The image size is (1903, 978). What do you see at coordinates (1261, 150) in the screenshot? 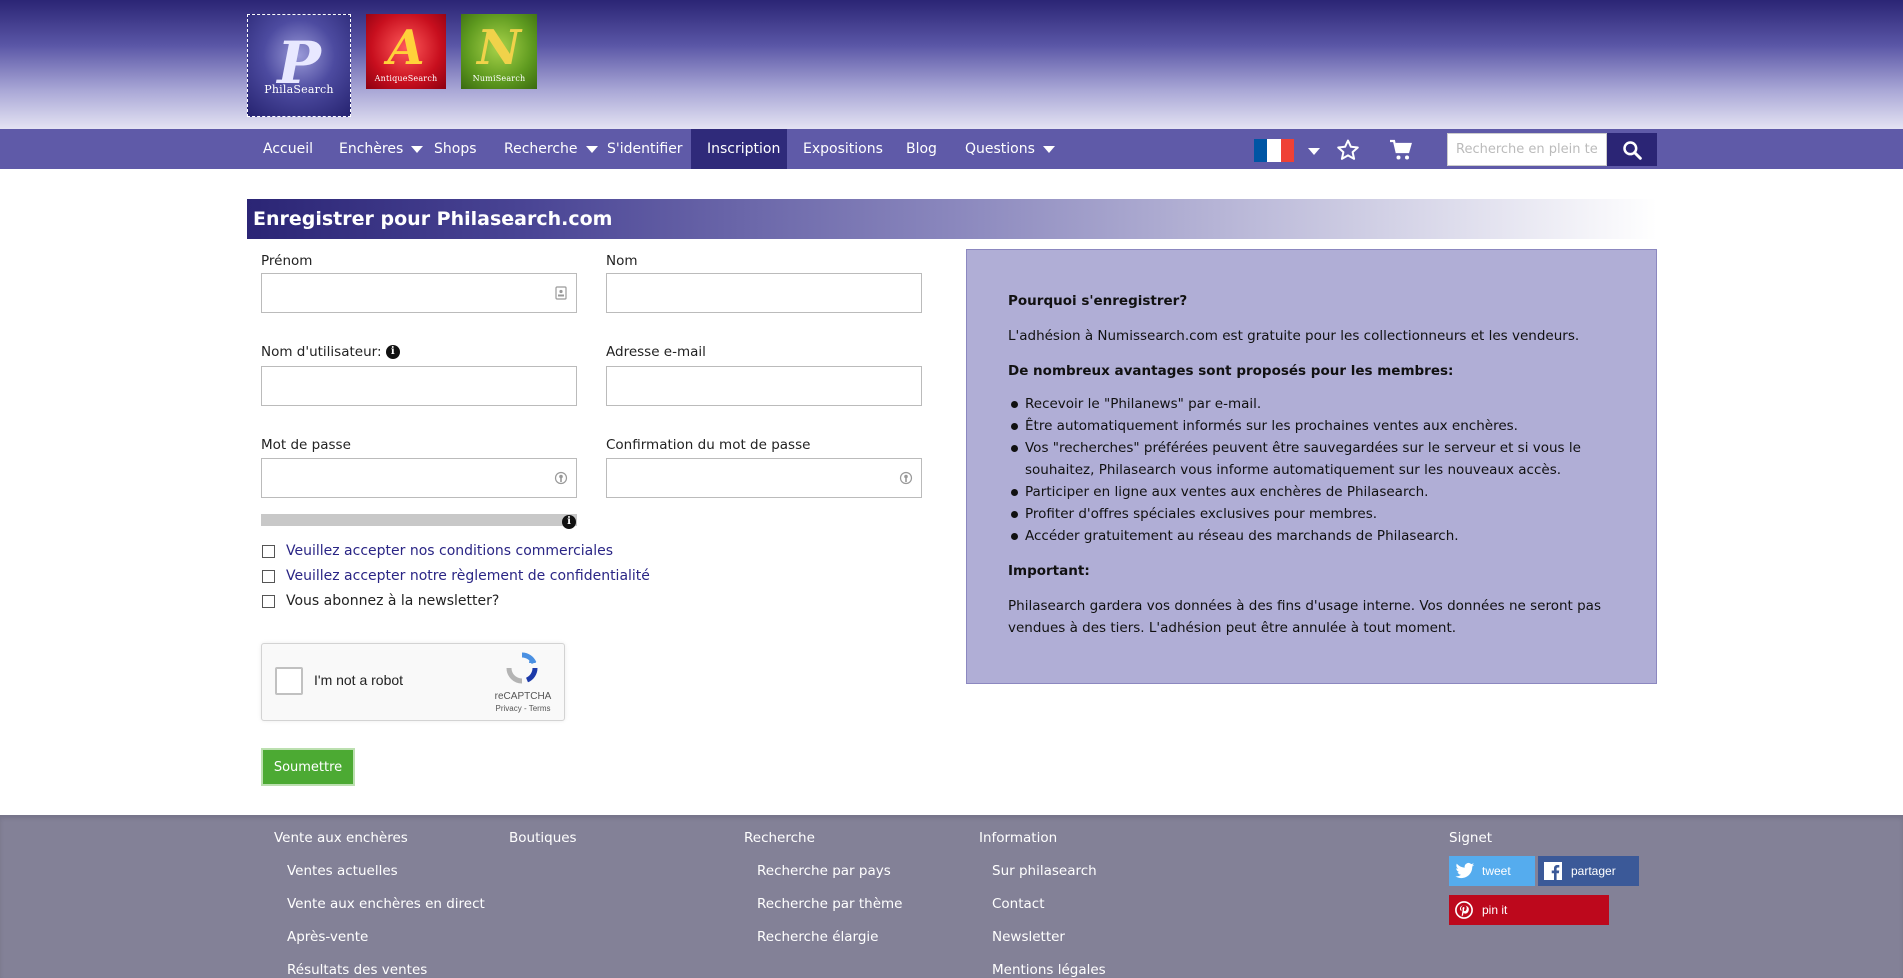
I see `flag-stripe-blue` at bounding box center [1261, 150].